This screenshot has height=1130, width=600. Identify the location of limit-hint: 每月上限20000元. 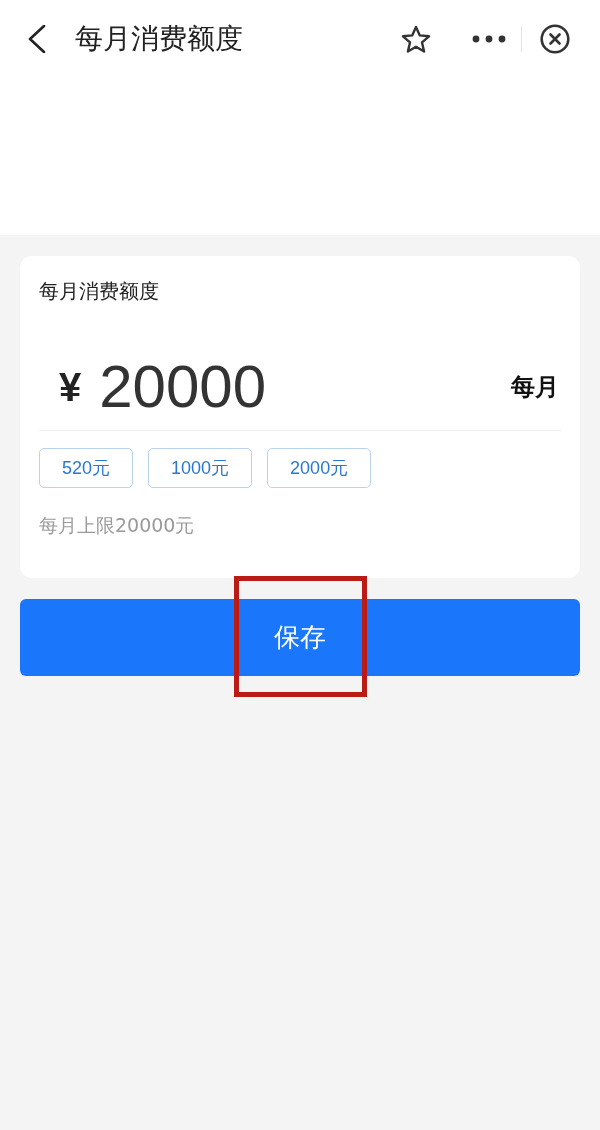
(117, 525).